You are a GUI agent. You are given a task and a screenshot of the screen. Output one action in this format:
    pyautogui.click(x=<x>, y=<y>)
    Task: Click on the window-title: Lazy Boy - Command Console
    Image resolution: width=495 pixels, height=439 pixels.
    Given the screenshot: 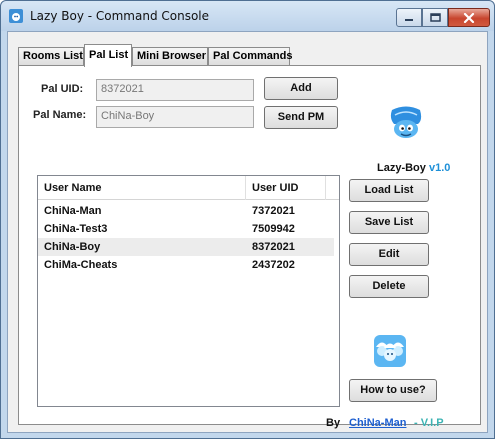 What is the action you would take?
    pyautogui.click(x=120, y=16)
    